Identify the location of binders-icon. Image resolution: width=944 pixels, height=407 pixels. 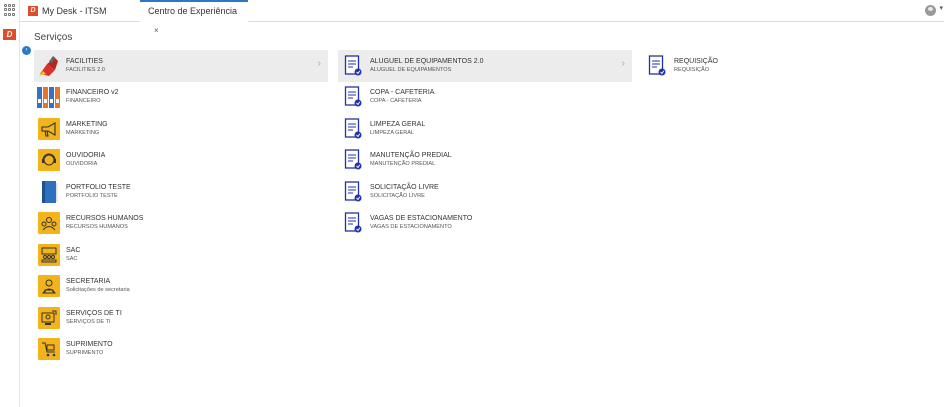
(49, 97).